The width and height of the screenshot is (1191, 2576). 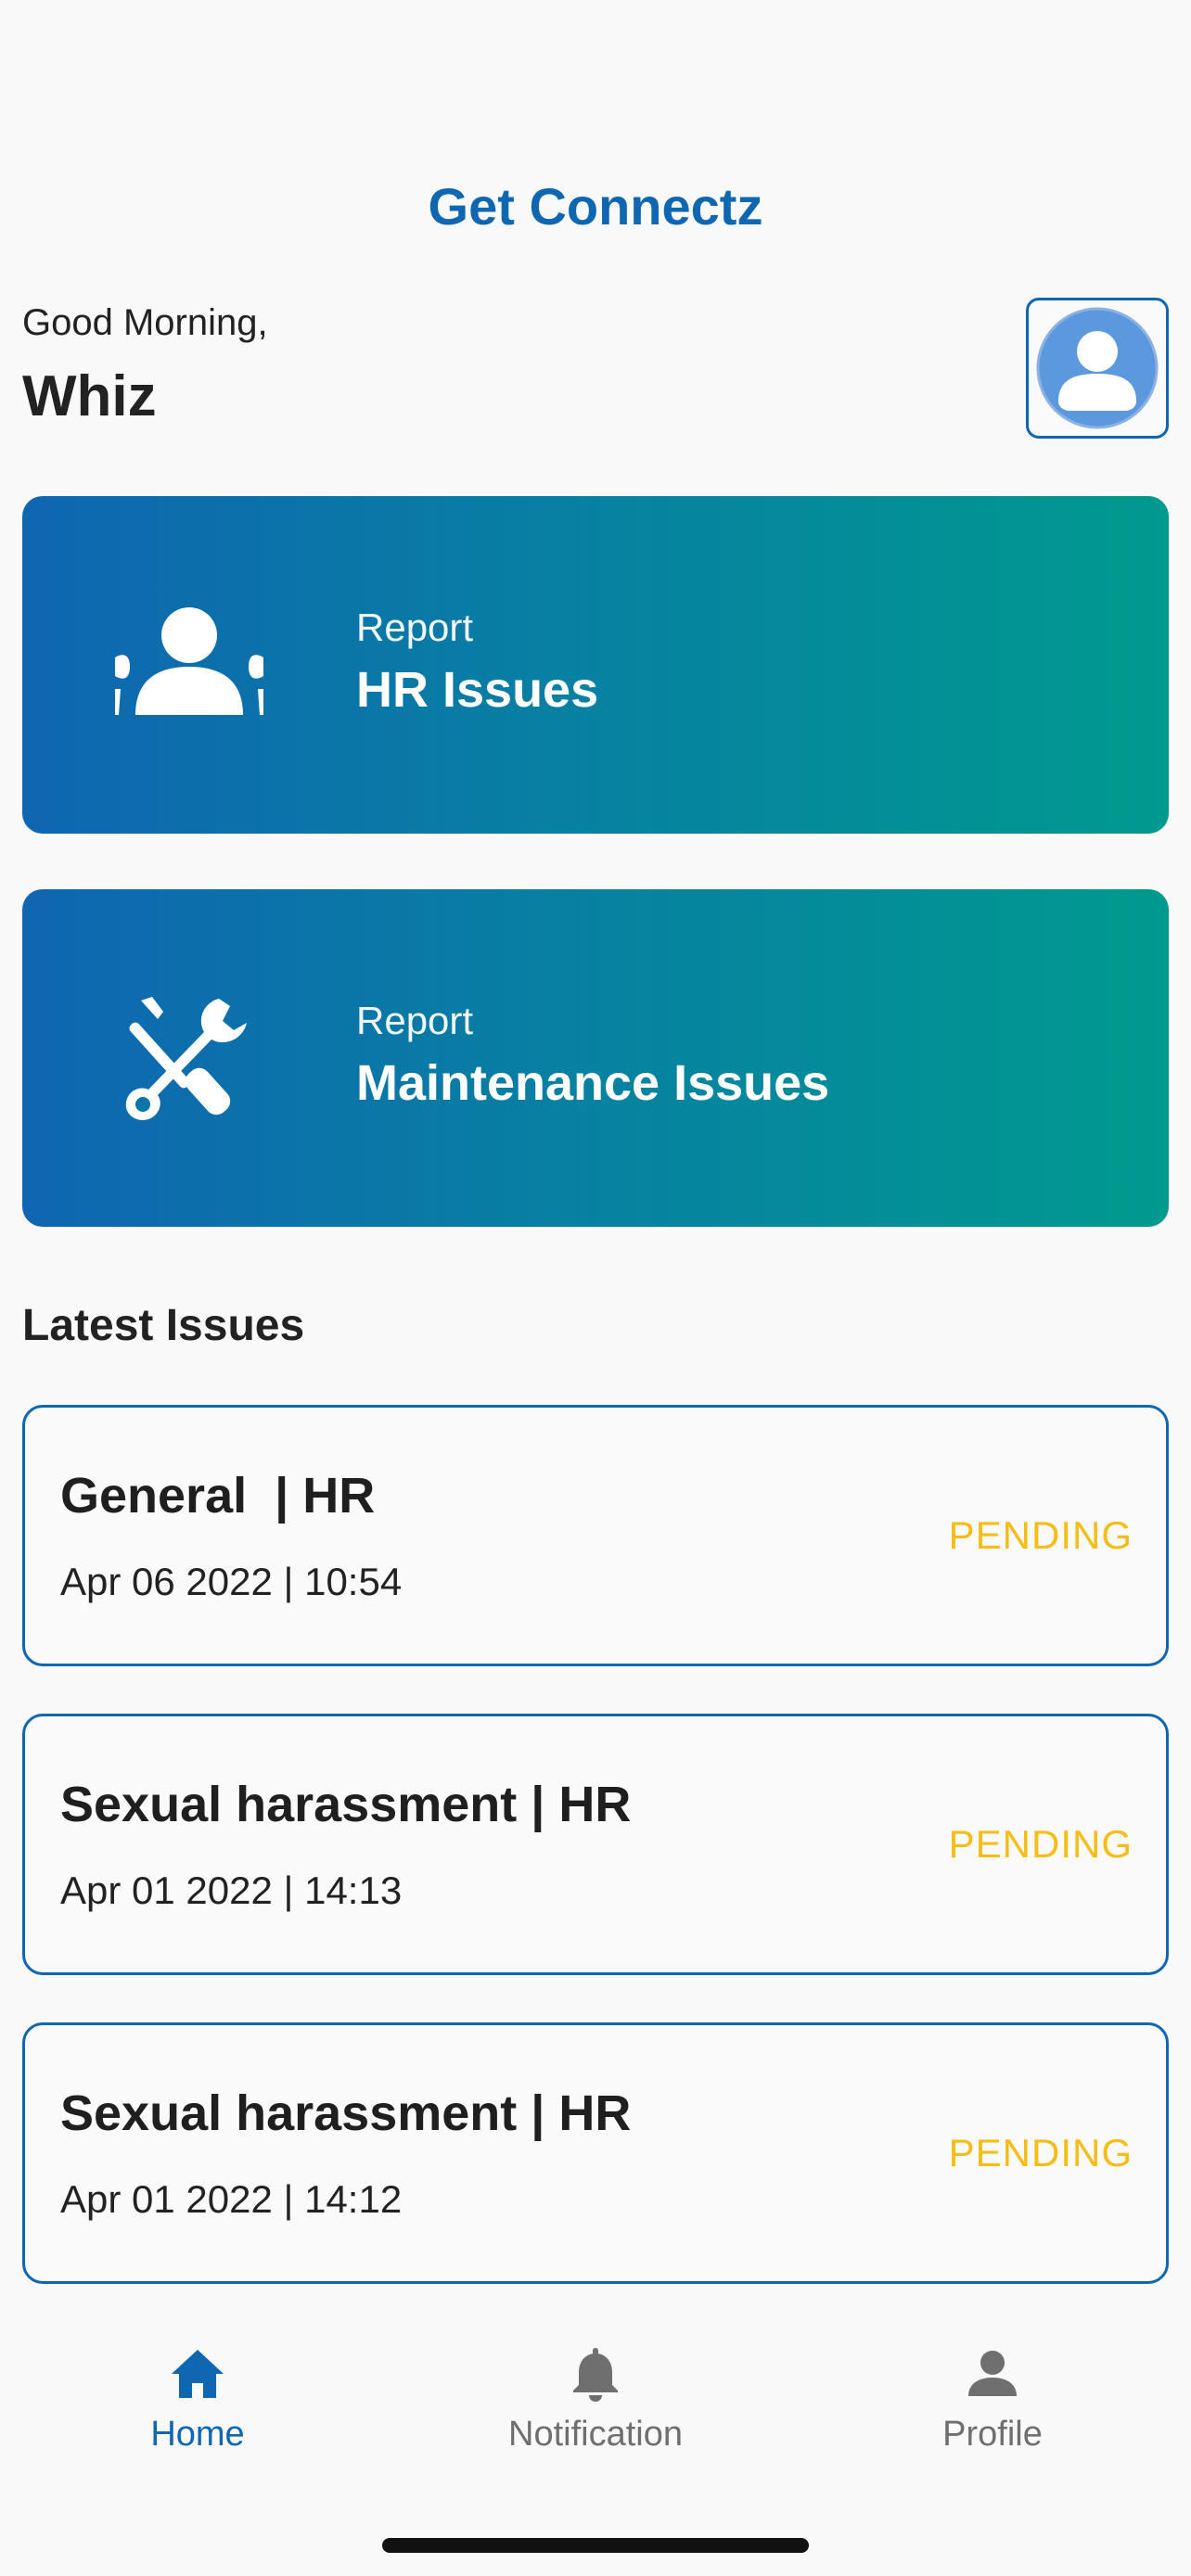 I want to click on report-maintenance-title: Maintenance Issues, so click(x=593, y=1083).